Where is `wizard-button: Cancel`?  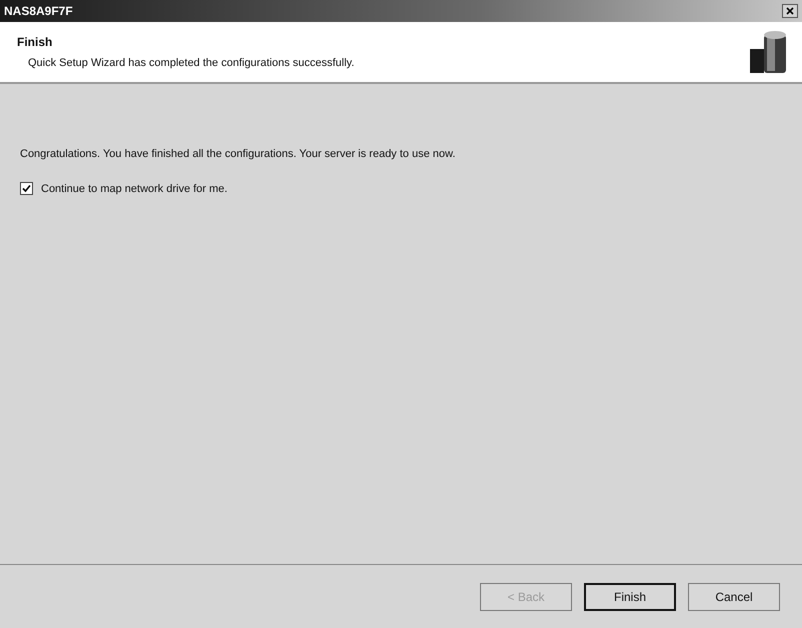 wizard-button: Cancel is located at coordinates (734, 596).